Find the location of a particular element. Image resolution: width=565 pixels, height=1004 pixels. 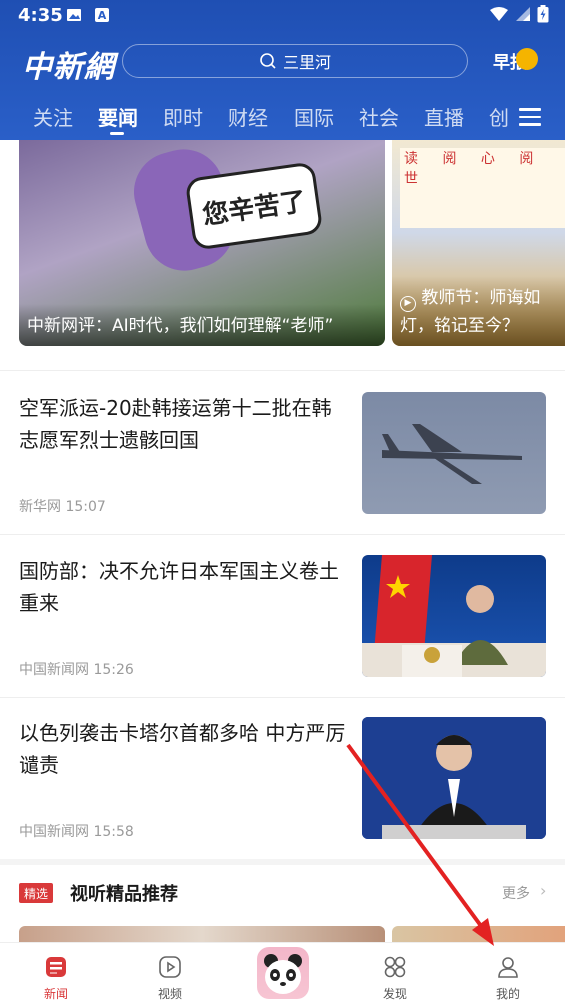

news-meta: 中国新闻网 15:58 is located at coordinates (76, 831).